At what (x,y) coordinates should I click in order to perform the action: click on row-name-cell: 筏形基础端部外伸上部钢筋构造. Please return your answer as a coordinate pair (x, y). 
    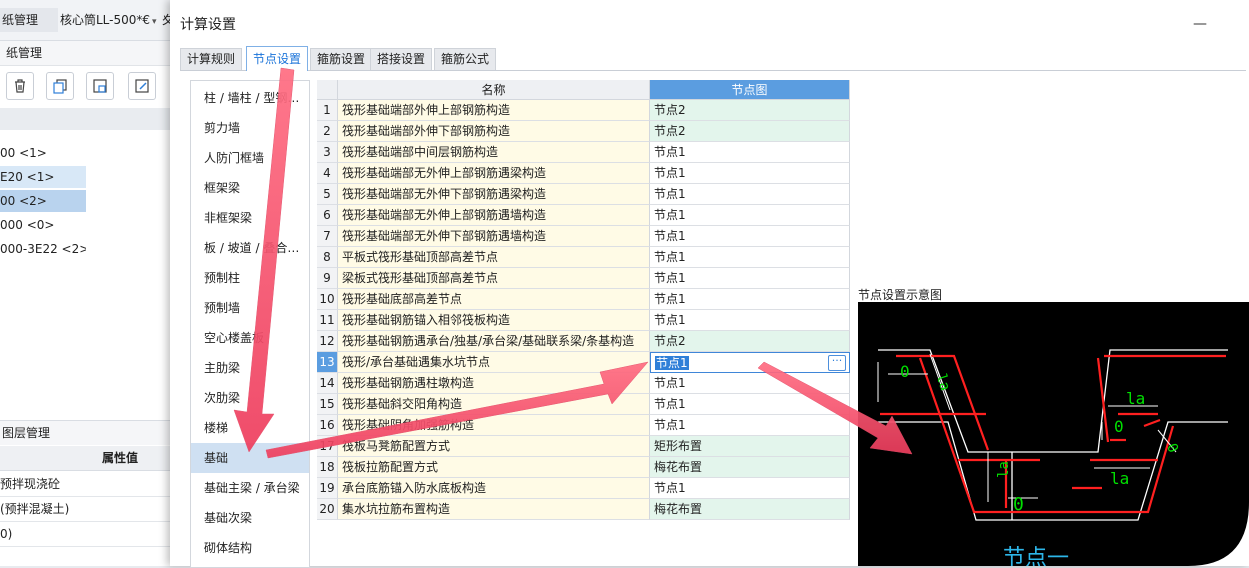
    Looking at the image, I should click on (494, 110).